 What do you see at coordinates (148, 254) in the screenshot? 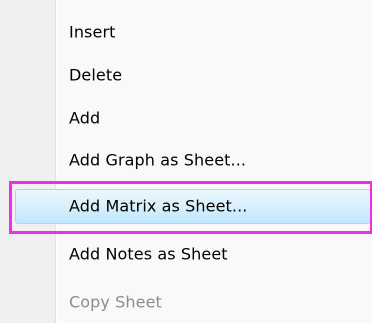
I see `menu-item-label: Add Notes as Sheet` at bounding box center [148, 254].